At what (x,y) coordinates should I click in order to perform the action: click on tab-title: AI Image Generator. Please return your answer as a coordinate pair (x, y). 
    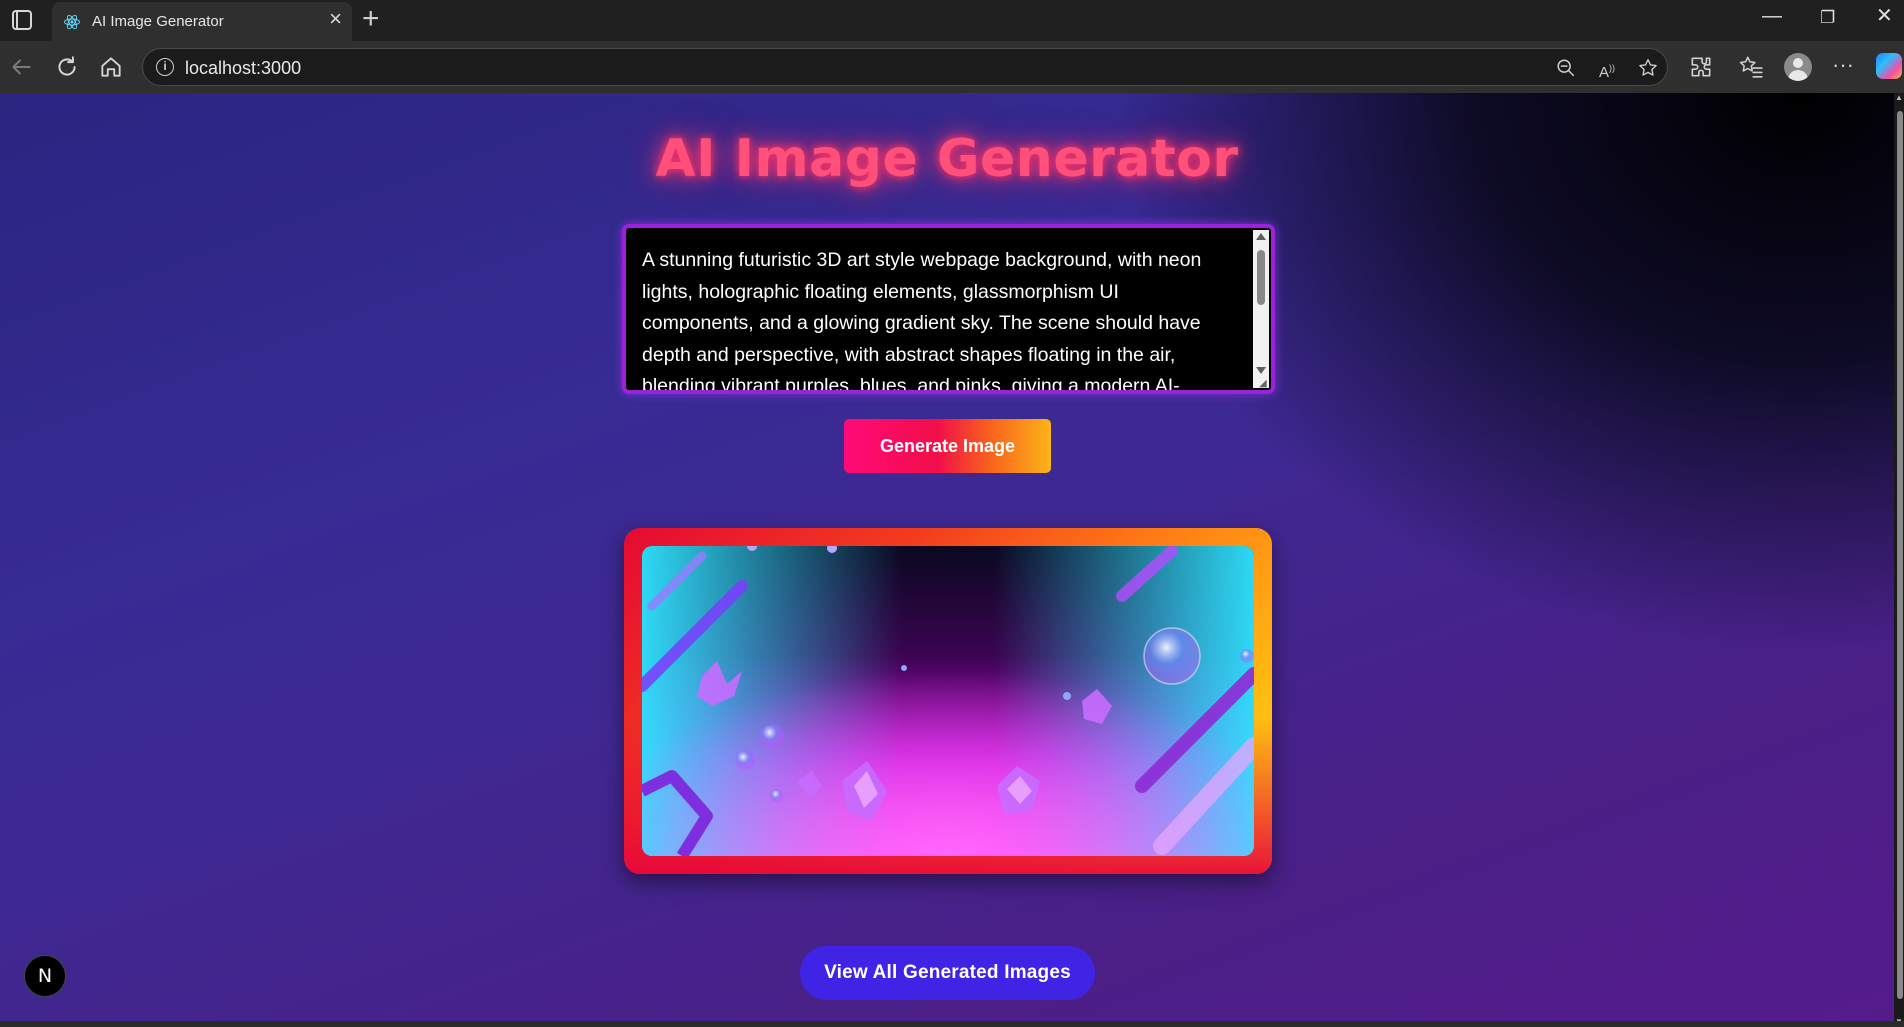
    Looking at the image, I should click on (158, 21).